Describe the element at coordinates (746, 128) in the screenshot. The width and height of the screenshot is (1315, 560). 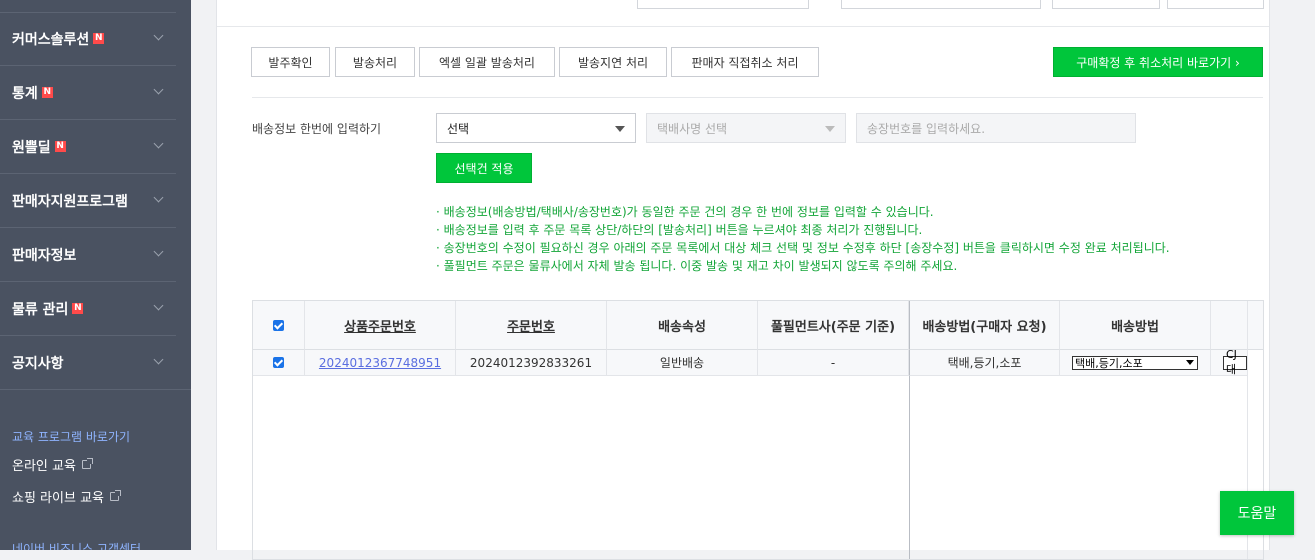
I see `courier-select: 택배사명 선택` at that location.